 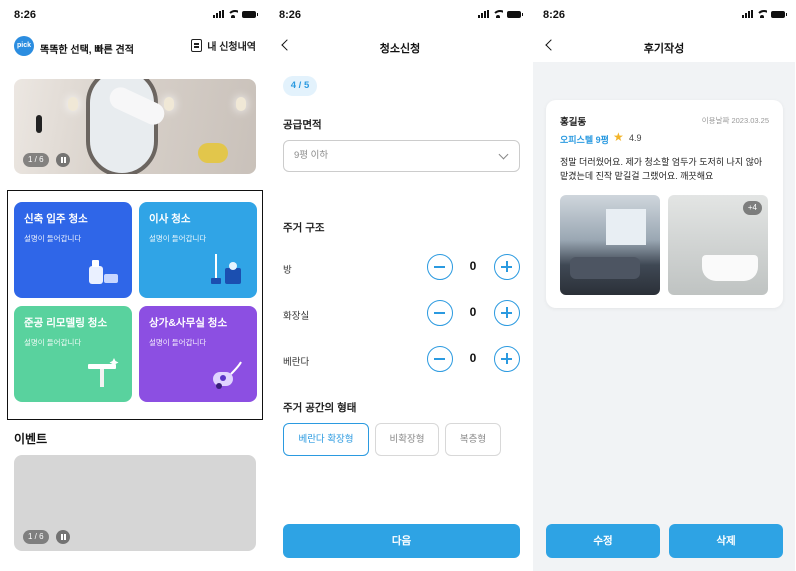 What do you see at coordinates (473, 439) in the screenshot?
I see `type-chip-duplex: 복층형` at bounding box center [473, 439].